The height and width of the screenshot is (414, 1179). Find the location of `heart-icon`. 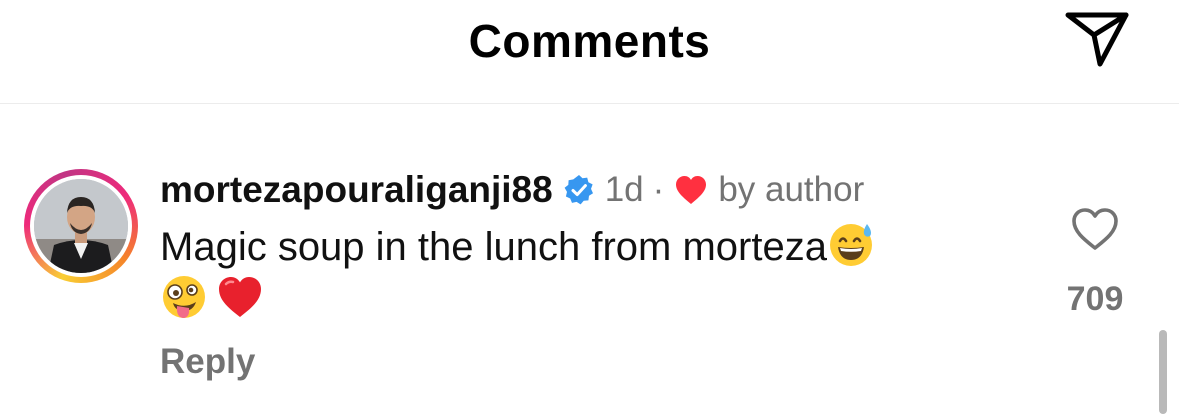

heart-icon is located at coordinates (691, 190).